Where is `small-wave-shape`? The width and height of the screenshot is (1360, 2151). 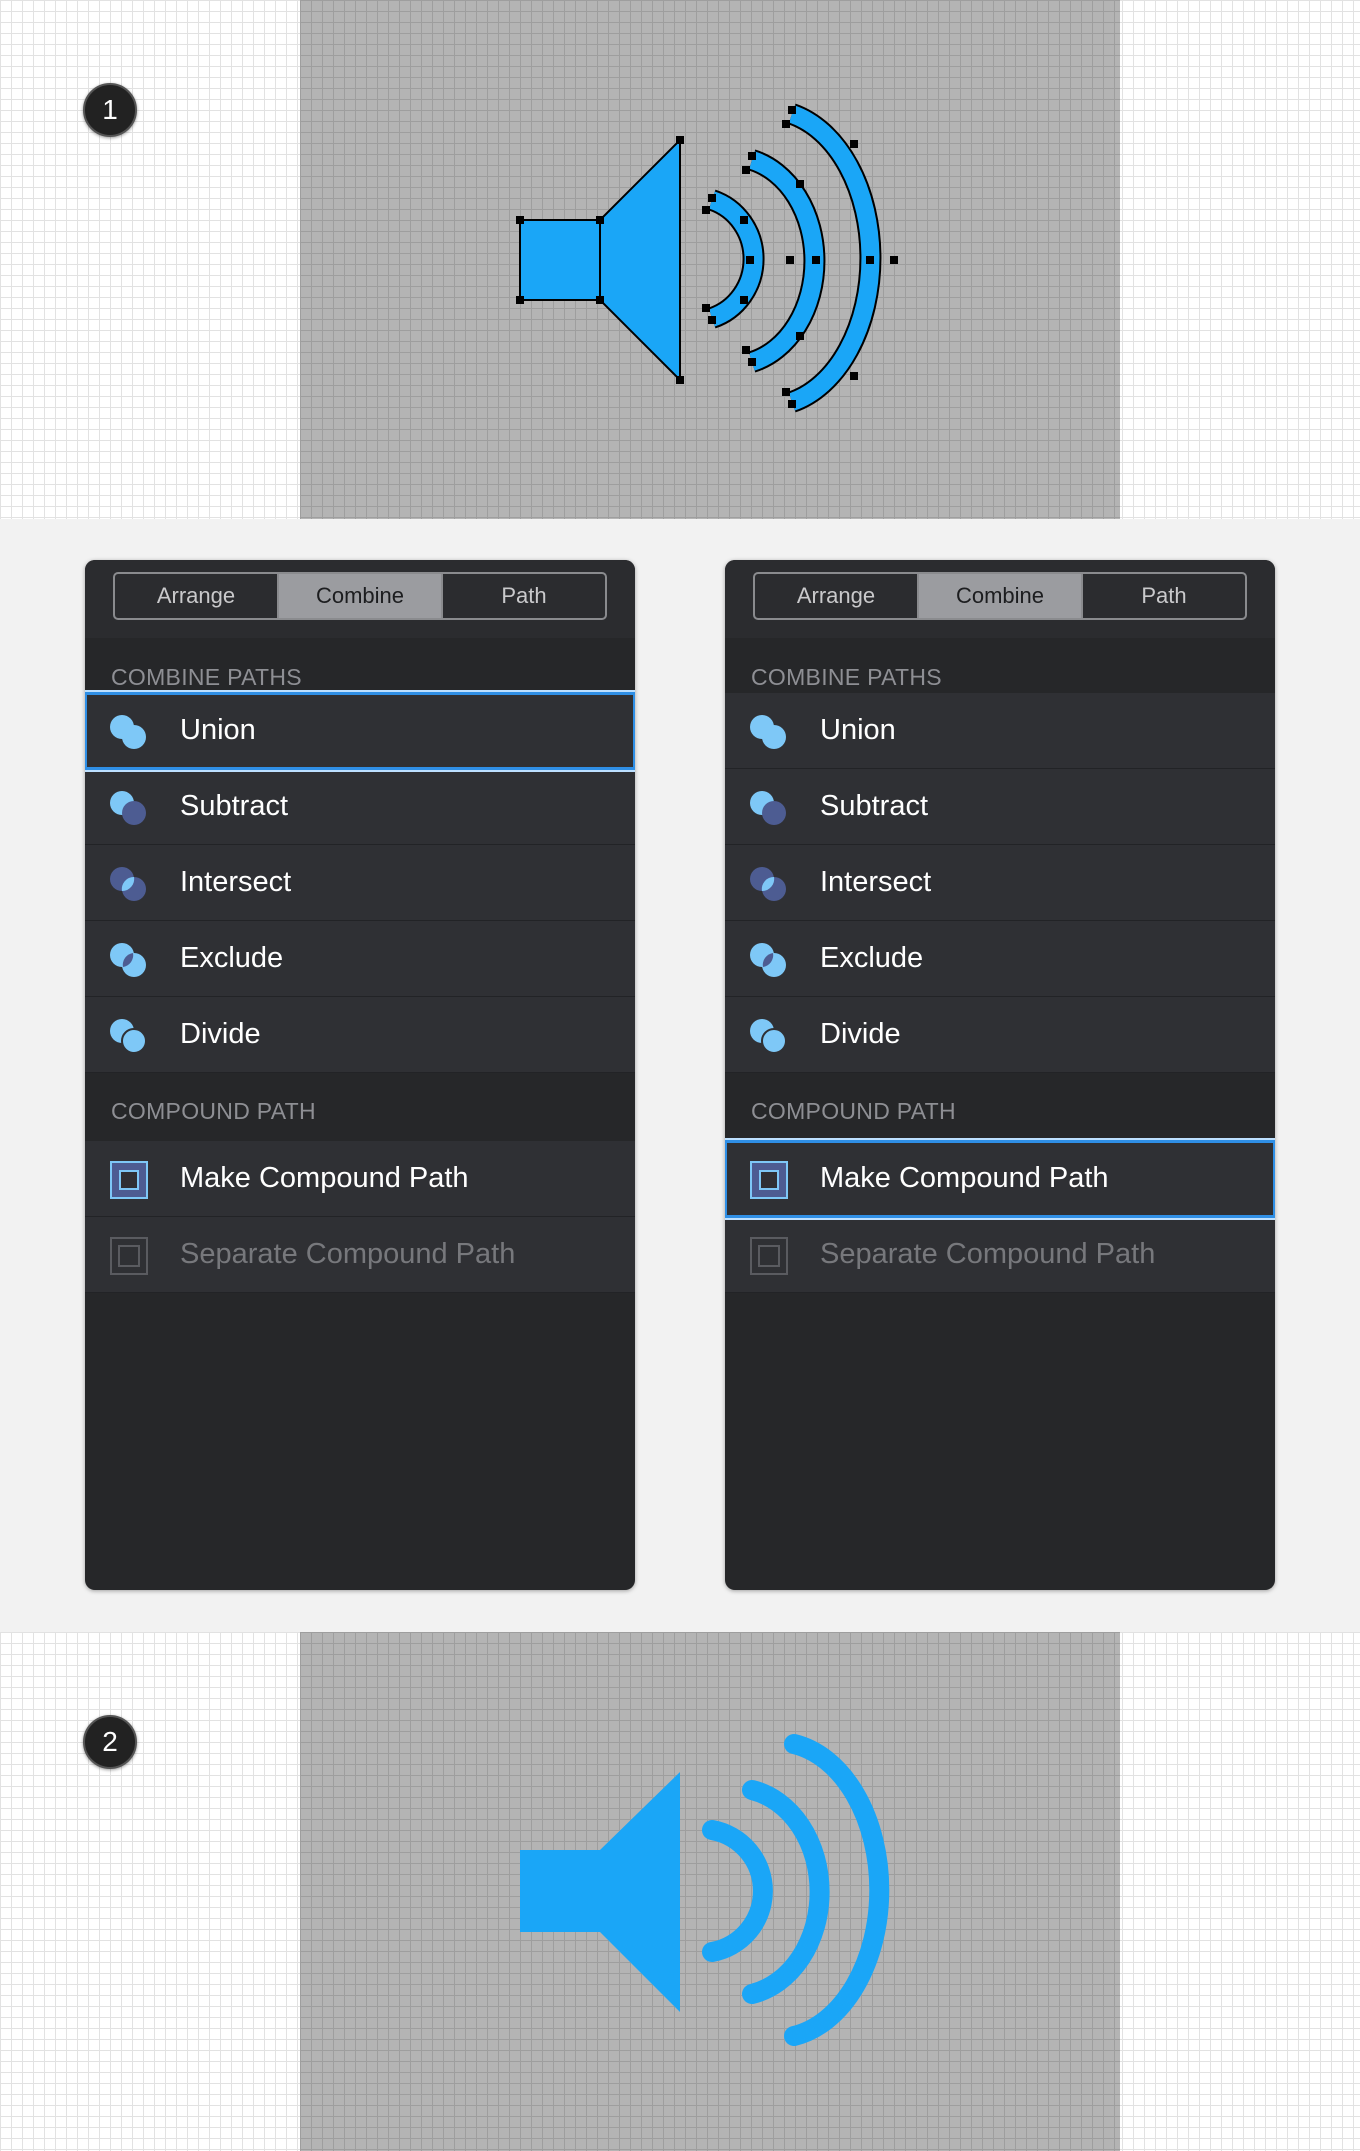
small-wave-shape is located at coordinates (737, 1891).